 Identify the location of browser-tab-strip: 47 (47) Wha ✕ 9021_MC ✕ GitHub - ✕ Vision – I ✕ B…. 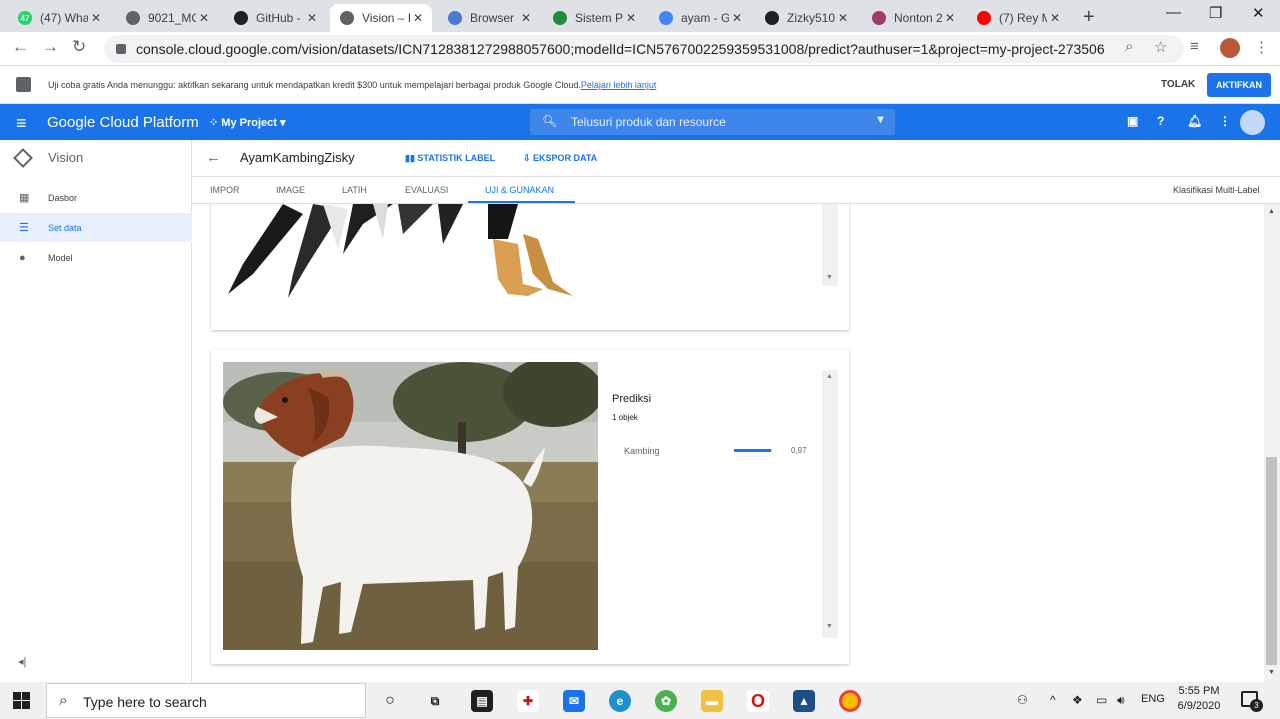
(640, 16).